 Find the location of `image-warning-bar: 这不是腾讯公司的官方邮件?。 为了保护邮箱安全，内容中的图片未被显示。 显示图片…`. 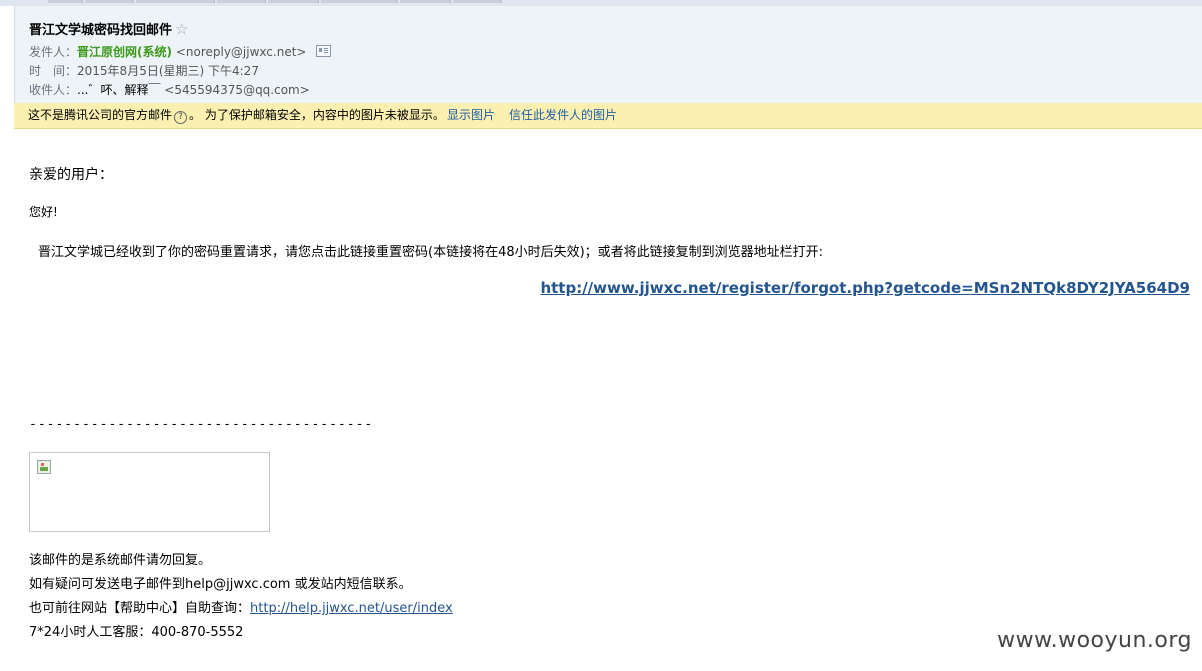

image-warning-bar: 这不是腾讯公司的官方邮件?。 为了保护邮箱安全，内容中的图片未被显示。 显示图片… is located at coordinates (608, 116).